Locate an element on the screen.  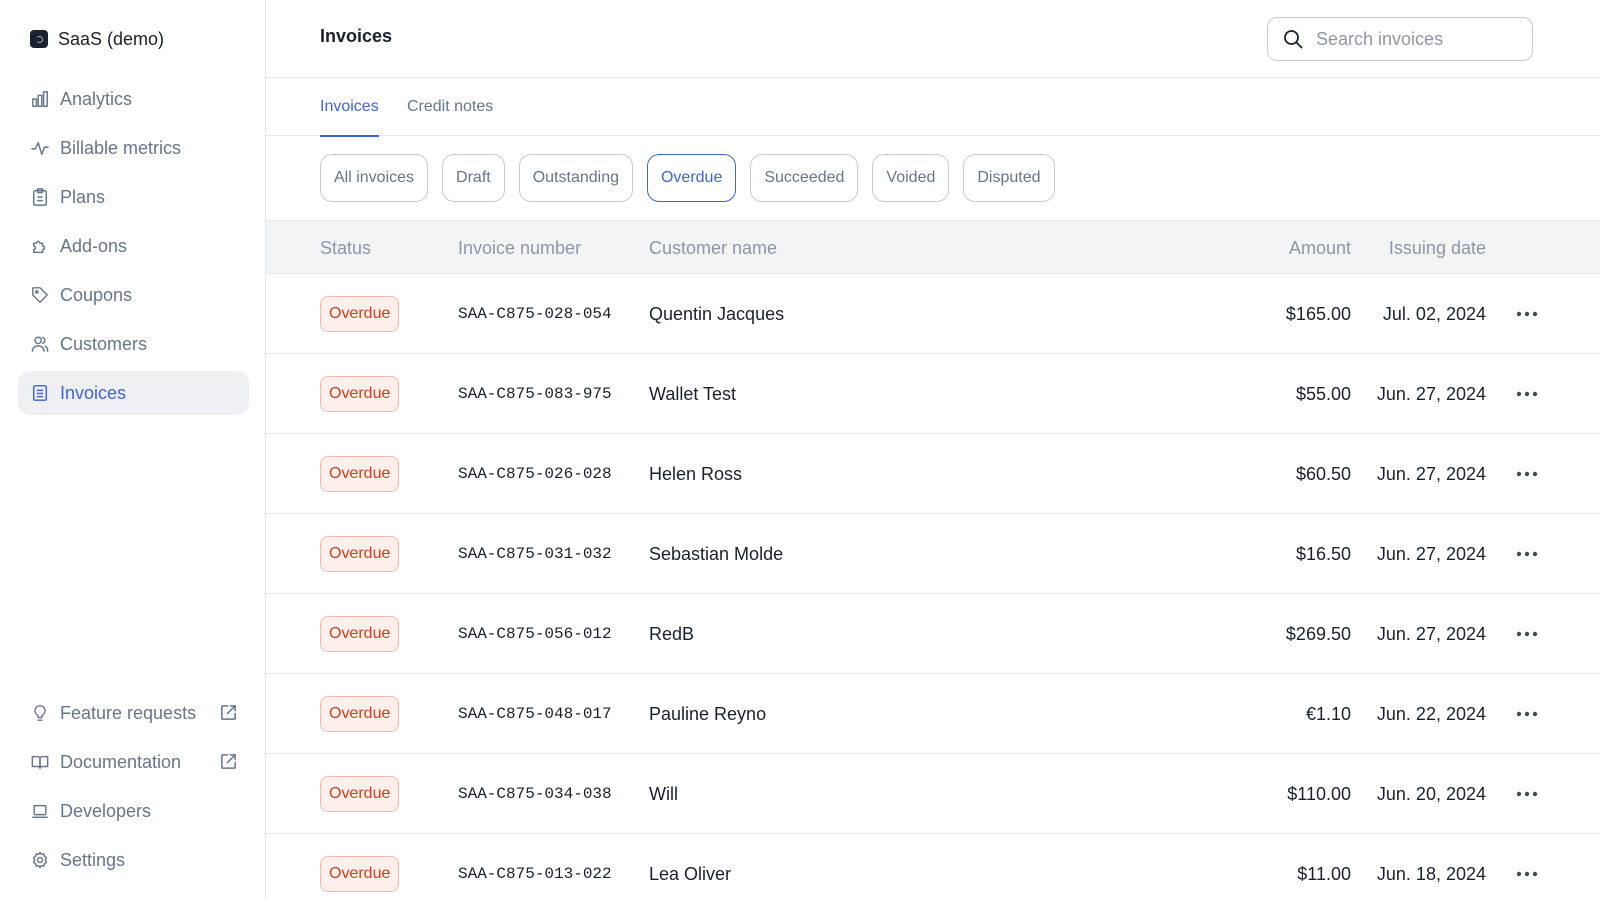
filter-overdue: Overdue is located at coordinates (691, 178).